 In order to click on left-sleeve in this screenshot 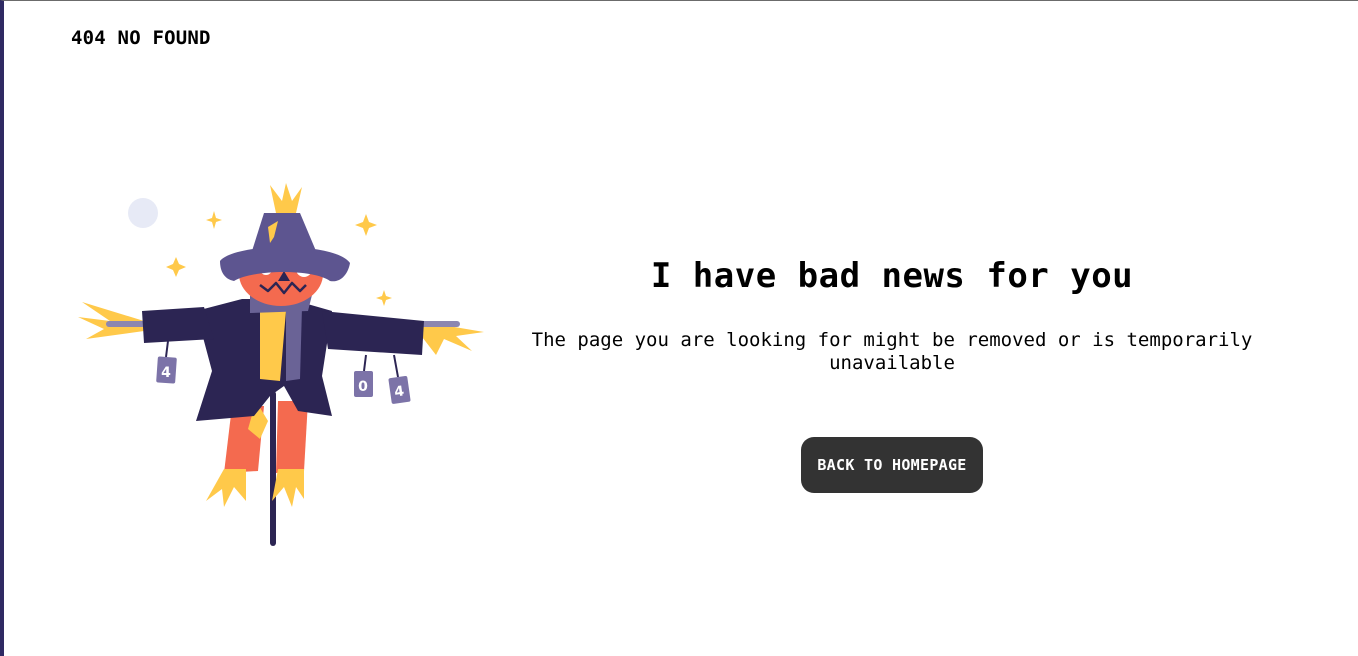, I will do `click(178, 325)`.